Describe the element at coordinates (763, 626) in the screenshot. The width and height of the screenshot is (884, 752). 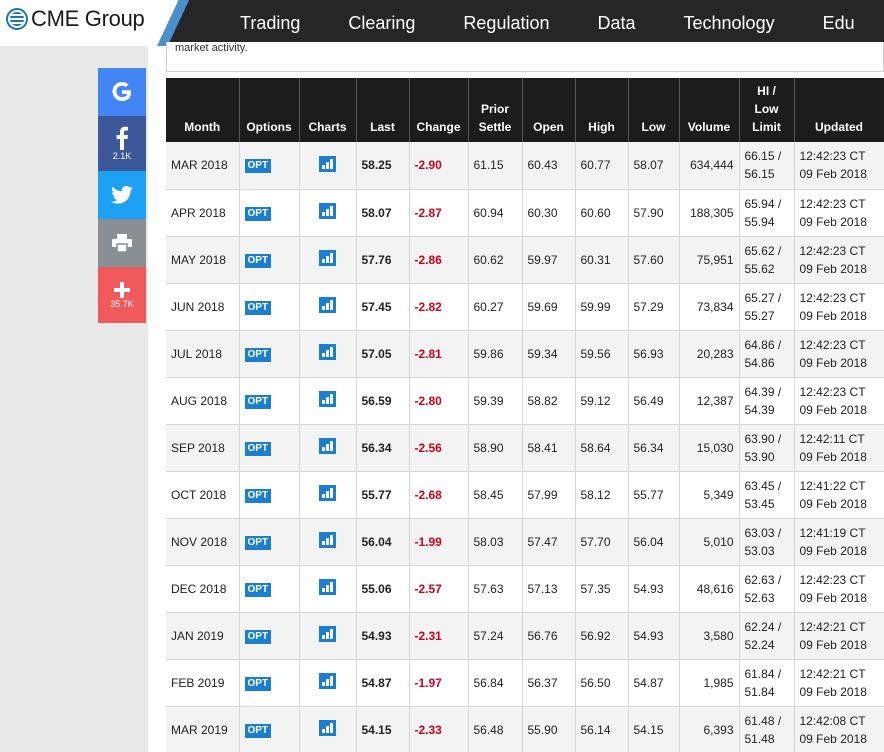
I see `hi-limit: 62.24 /` at that location.